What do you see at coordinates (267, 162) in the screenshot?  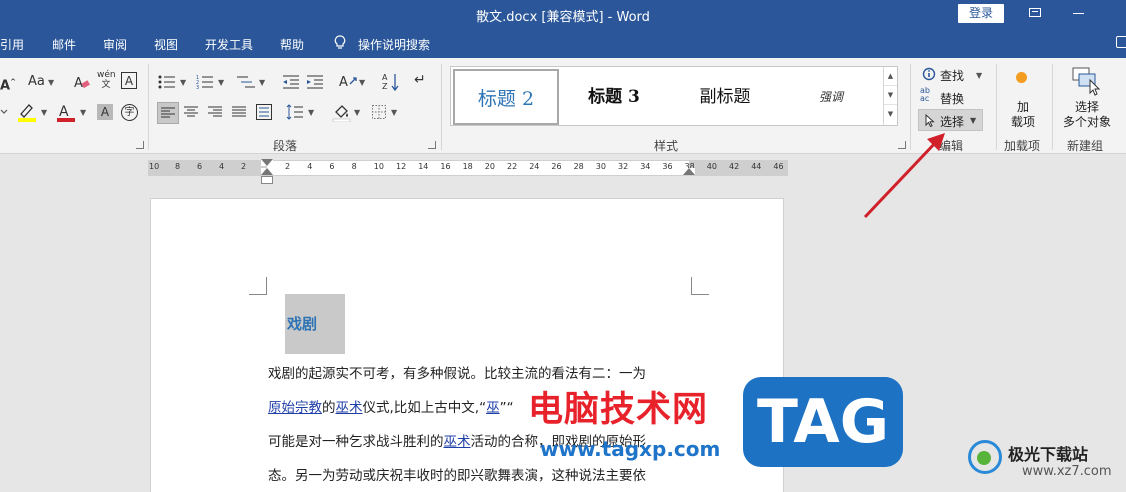 I see `first-line-indent-marker` at bounding box center [267, 162].